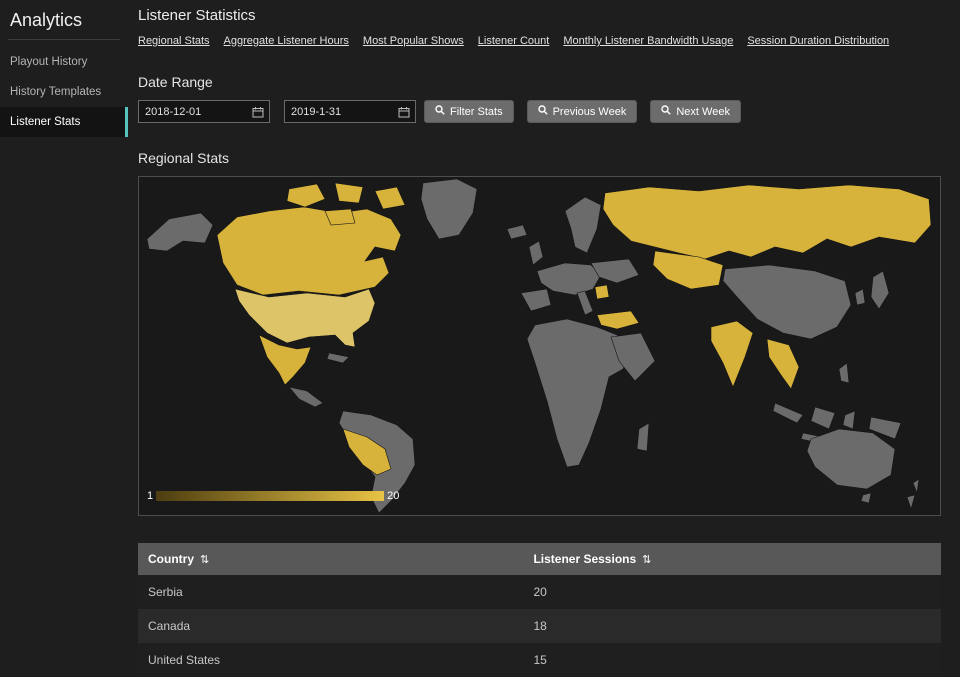  I want to click on map-country-italy, so click(585, 303).